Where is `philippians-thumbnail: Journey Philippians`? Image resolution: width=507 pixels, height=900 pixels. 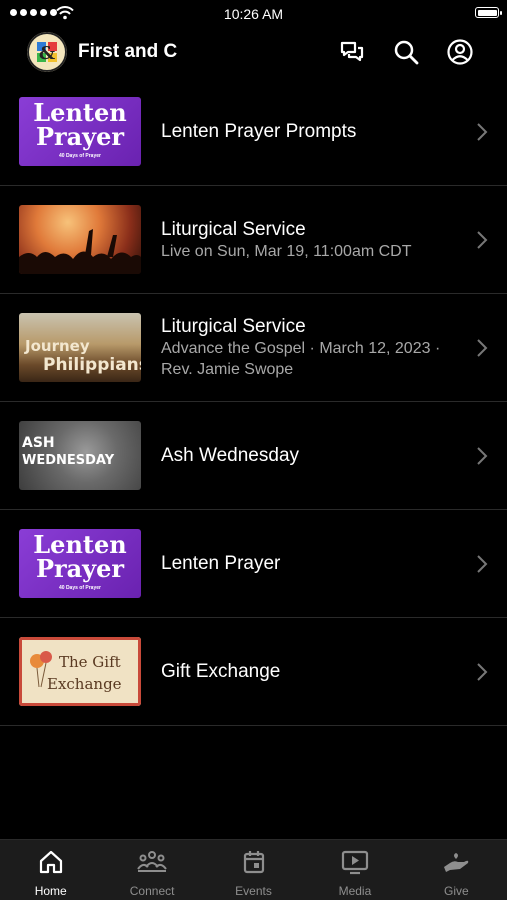
philippians-thumbnail: Journey Philippians is located at coordinates (80, 347).